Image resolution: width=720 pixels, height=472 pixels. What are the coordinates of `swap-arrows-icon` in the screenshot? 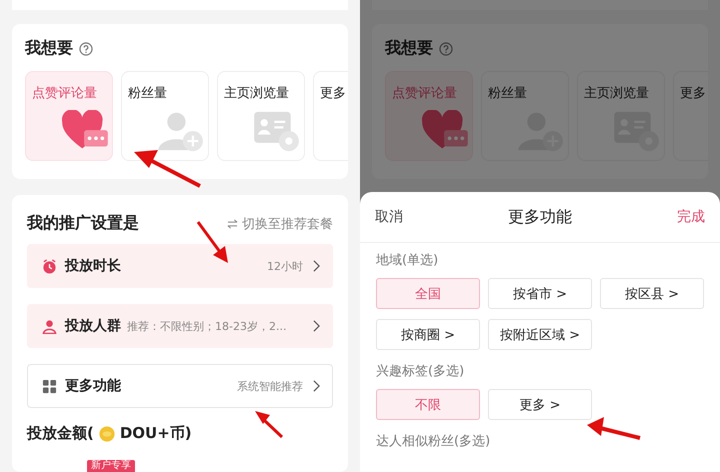 It's located at (232, 223).